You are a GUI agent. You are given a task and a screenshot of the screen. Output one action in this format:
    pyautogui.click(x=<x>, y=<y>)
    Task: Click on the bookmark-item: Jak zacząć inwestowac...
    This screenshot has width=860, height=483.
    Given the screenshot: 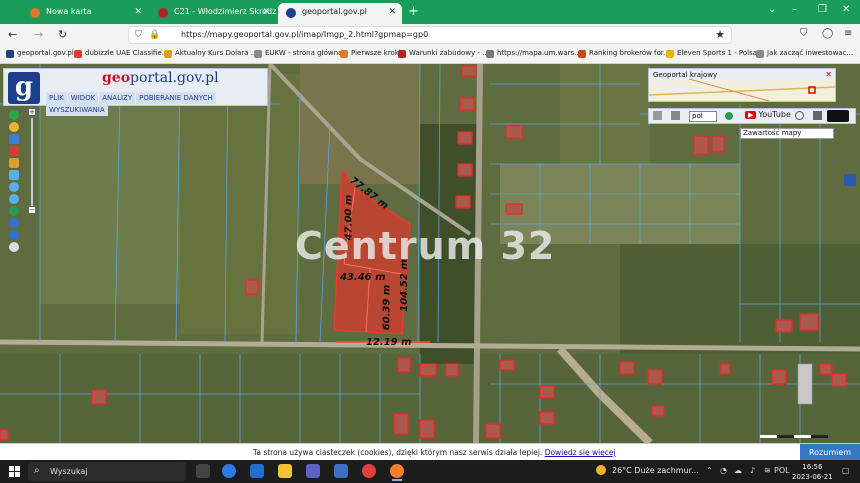 What is the action you would take?
    pyautogui.click(x=804, y=53)
    